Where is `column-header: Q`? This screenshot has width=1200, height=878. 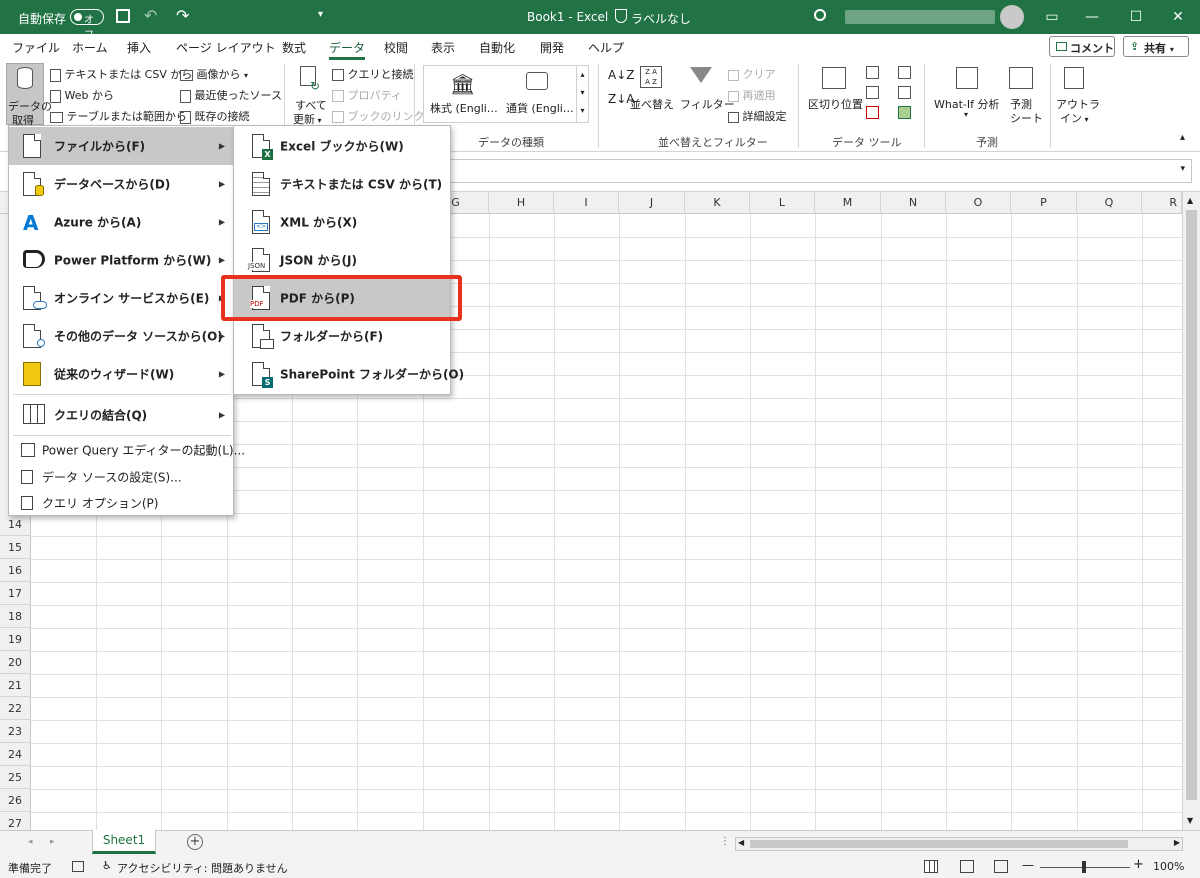 column-header: Q is located at coordinates (1109, 203).